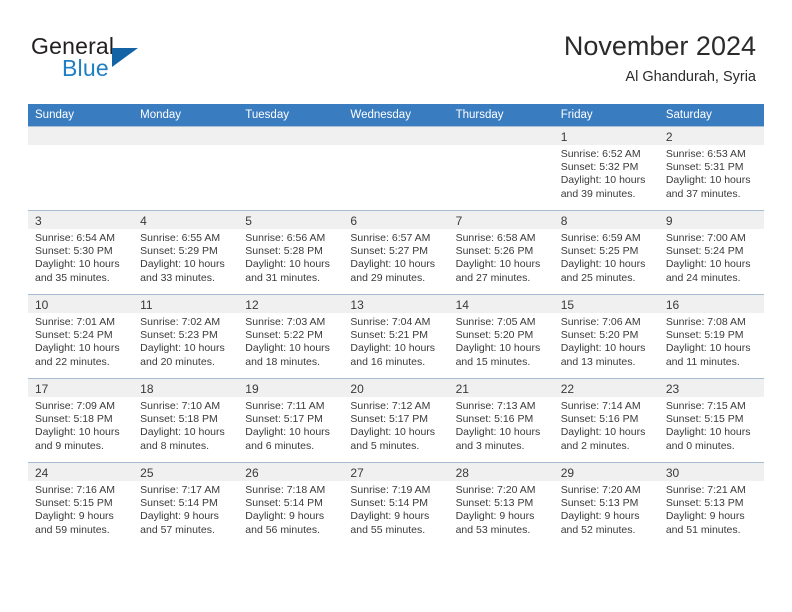 The height and width of the screenshot is (612, 792). What do you see at coordinates (69, 445) in the screenshot?
I see `daylight-duration-line2: and 9 minutes.` at bounding box center [69, 445].